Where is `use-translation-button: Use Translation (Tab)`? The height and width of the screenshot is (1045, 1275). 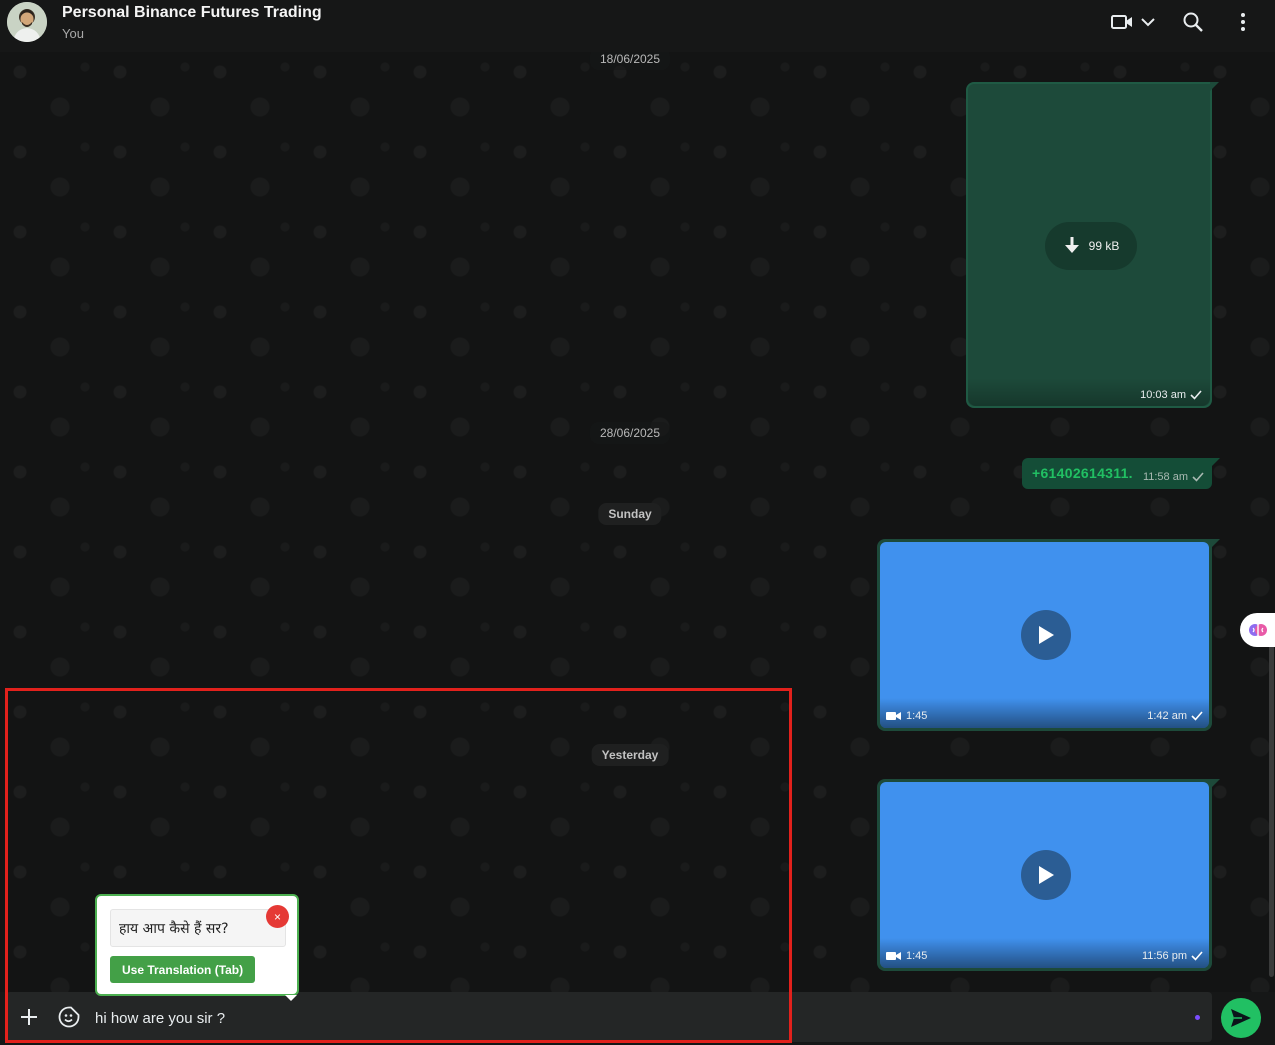
use-translation-button: Use Translation (Tab) is located at coordinates (183, 969).